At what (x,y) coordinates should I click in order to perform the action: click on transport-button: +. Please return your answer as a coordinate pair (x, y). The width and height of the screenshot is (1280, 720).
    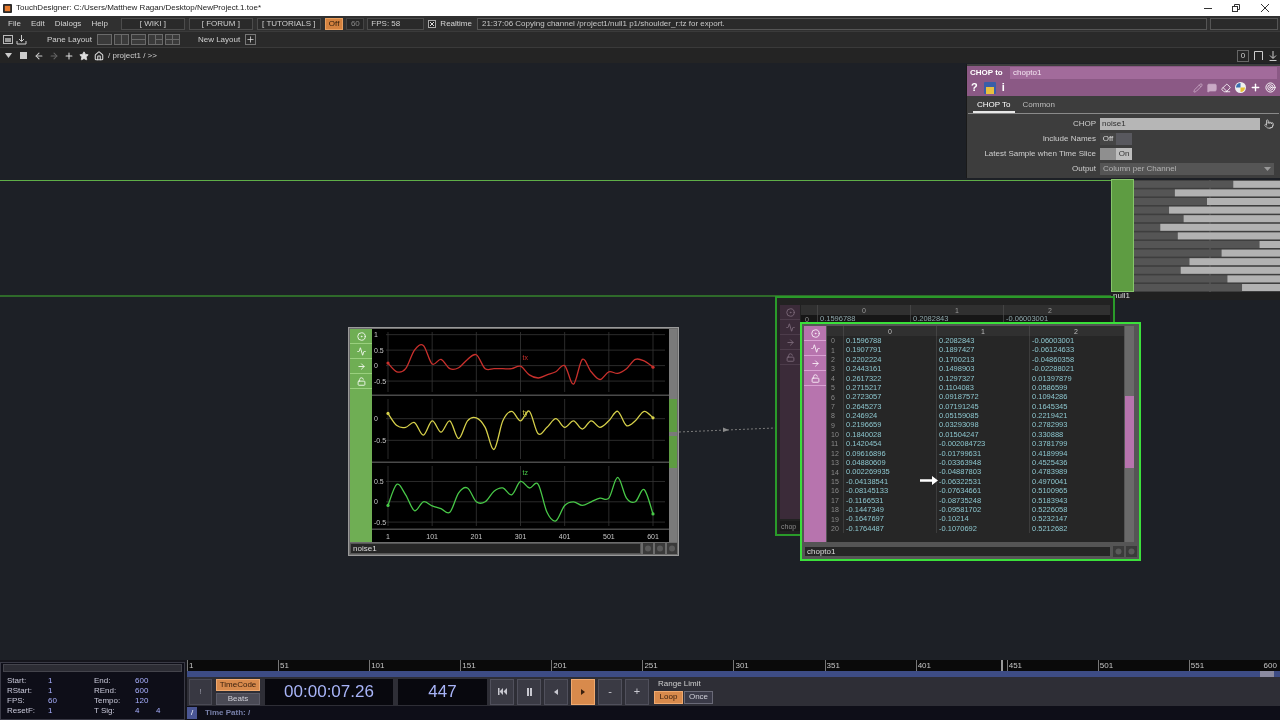
    Looking at the image, I should click on (637, 691).